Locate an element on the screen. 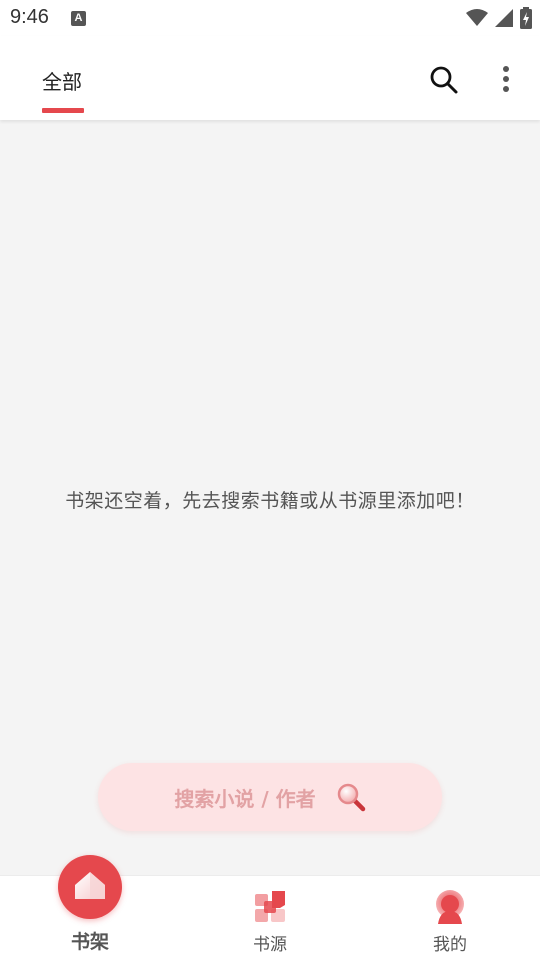 Image resolution: width=540 pixels, height=960 pixels. search-novel-button: 搜索小说 / 作者 is located at coordinates (270, 797).